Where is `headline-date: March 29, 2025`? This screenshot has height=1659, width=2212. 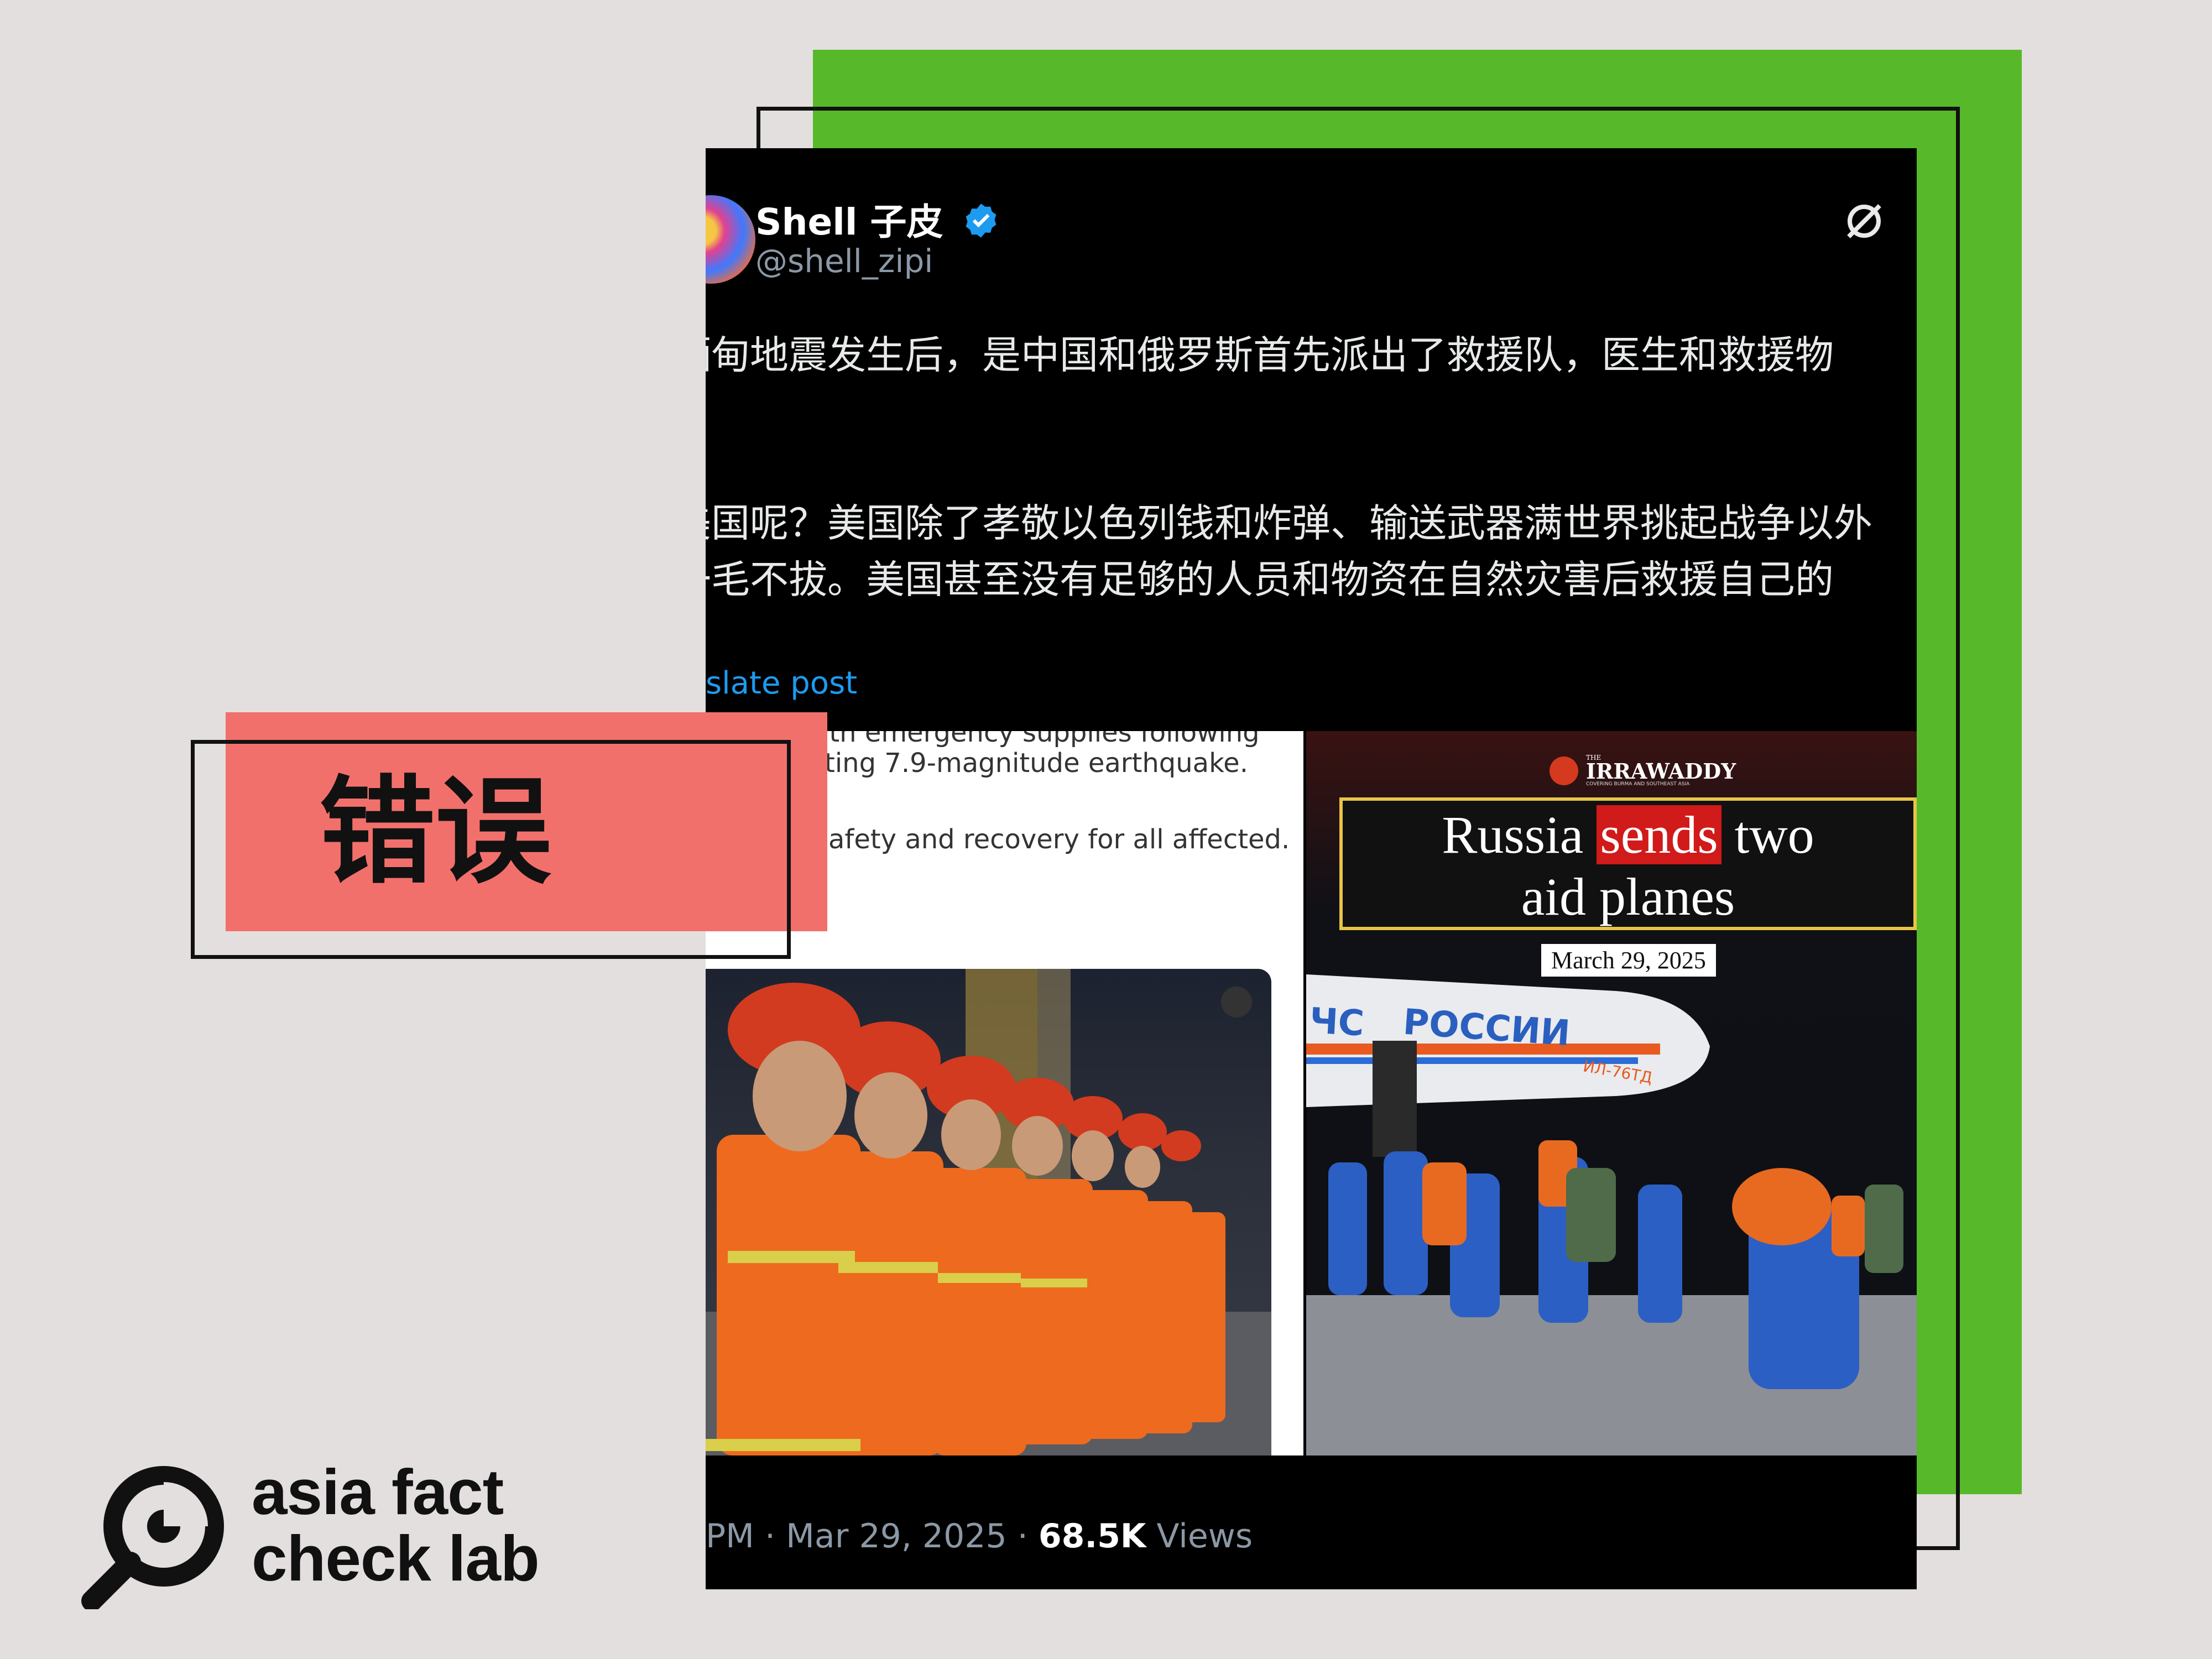 headline-date: March 29, 2025 is located at coordinates (1629, 961).